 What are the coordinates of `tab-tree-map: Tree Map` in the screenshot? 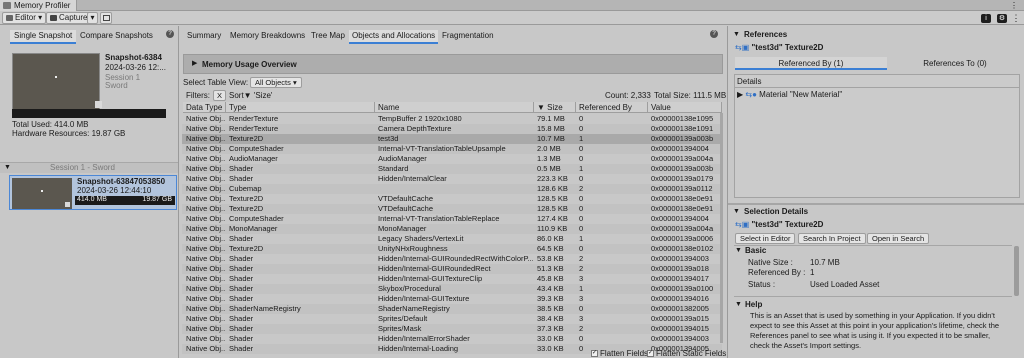 It's located at (328, 36).